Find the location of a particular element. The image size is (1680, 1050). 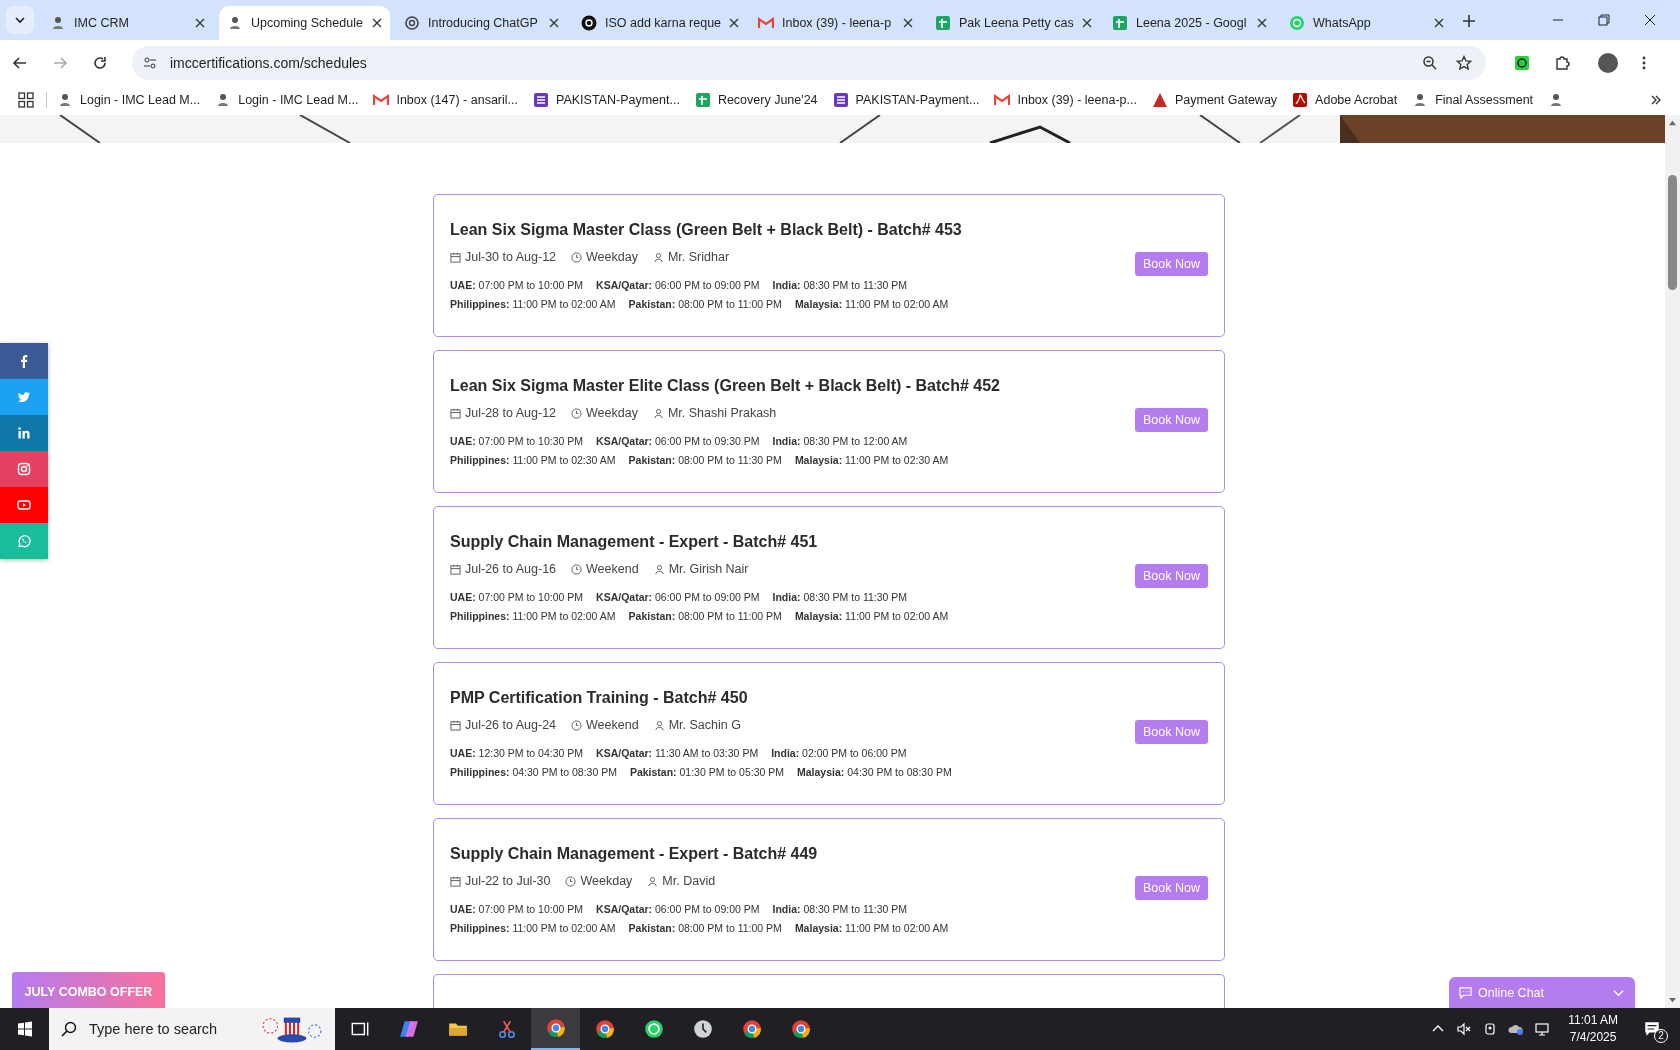

timezone-time: Philippines: 11:00 PM to 02:00 AM is located at coordinates (533, 304).